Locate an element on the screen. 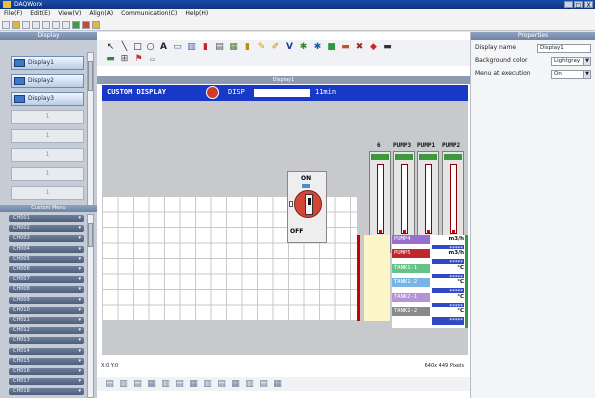 This screenshot has height=398, width=595. rectangle-icon: □ is located at coordinates (137, 47).